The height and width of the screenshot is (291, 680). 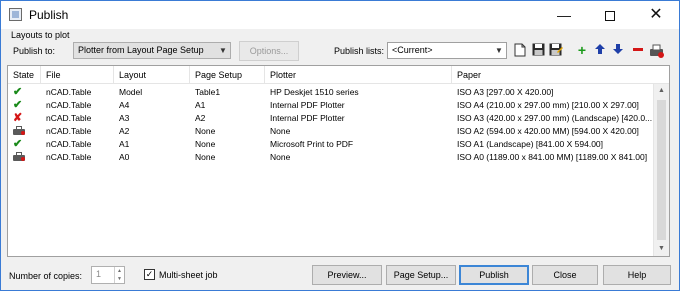 I want to click on column-header-paper: Paper, so click(x=552, y=75).